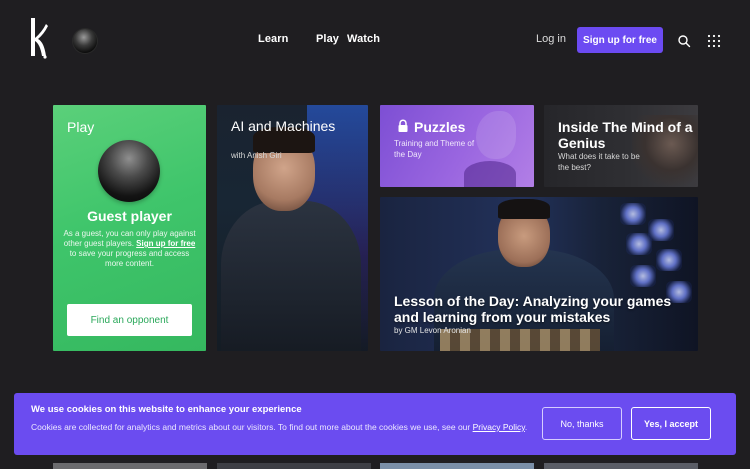 The width and height of the screenshot is (750, 469). I want to click on accept-cookies-button: Yes, I accept, so click(671, 423).